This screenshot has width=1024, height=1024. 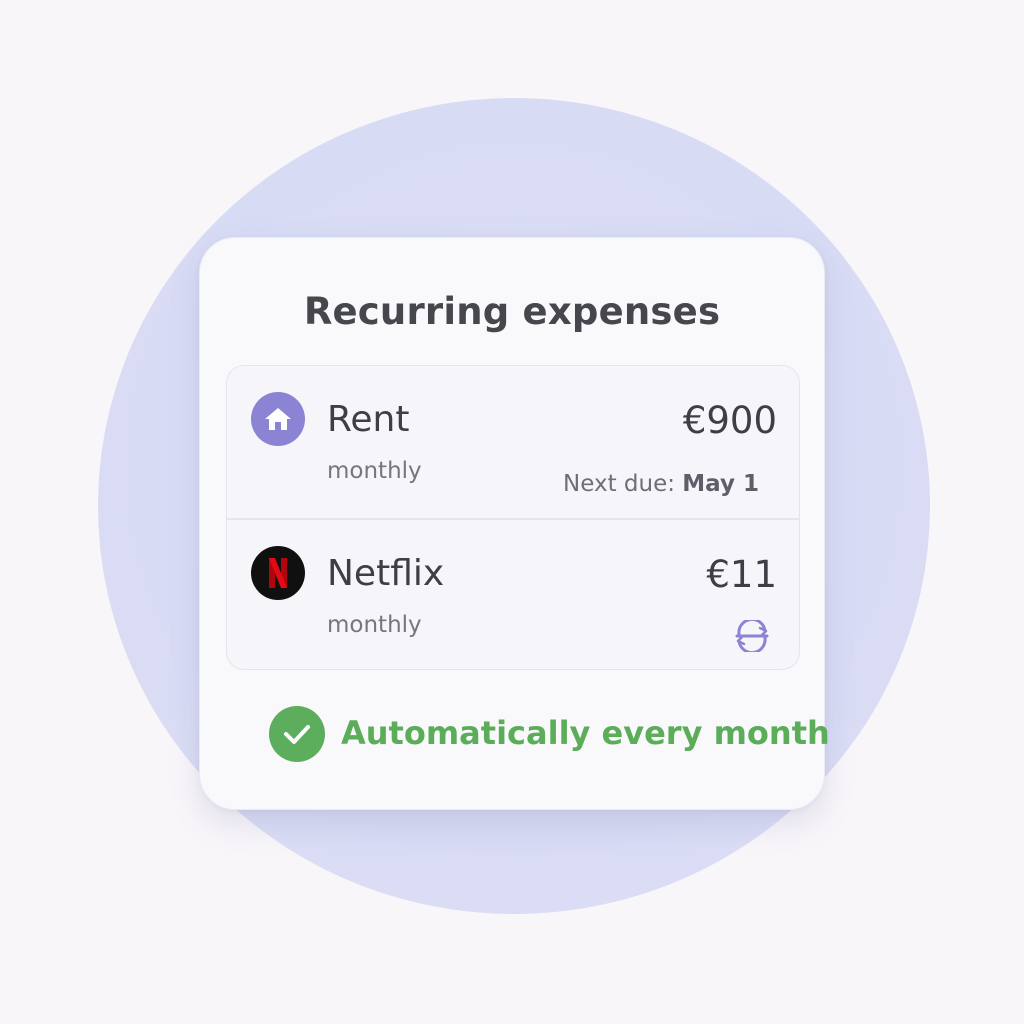 What do you see at coordinates (297, 734) in the screenshot?
I see `check-circle-icon` at bounding box center [297, 734].